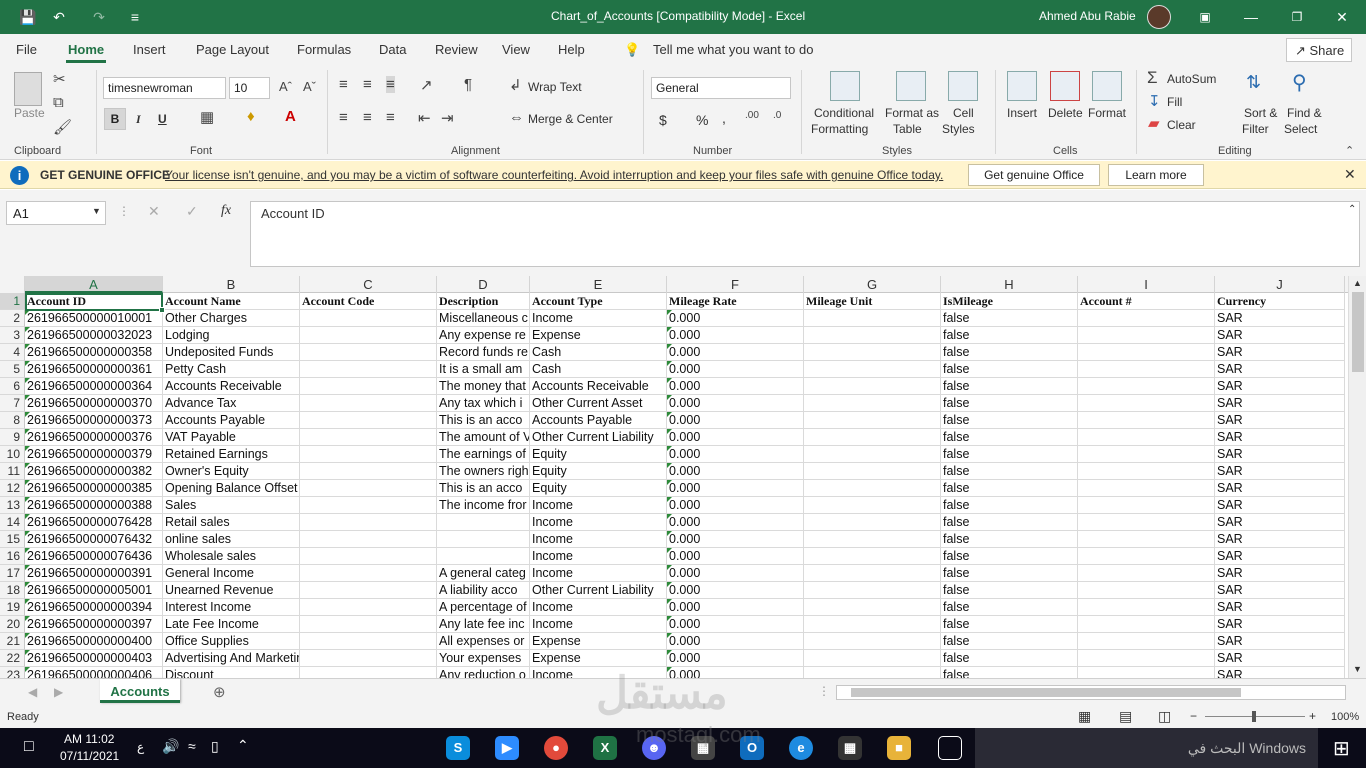  What do you see at coordinates (1107, 113) in the screenshot?
I see `format-cells-button: Format` at bounding box center [1107, 113].